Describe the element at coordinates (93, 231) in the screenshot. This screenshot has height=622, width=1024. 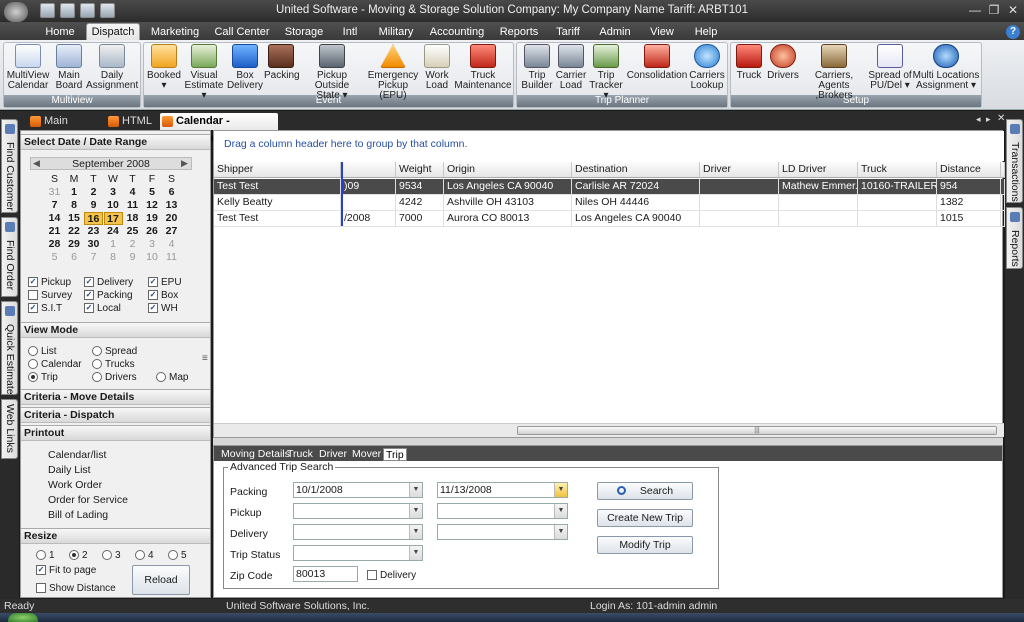
I see `calendar-day: 23` at that location.